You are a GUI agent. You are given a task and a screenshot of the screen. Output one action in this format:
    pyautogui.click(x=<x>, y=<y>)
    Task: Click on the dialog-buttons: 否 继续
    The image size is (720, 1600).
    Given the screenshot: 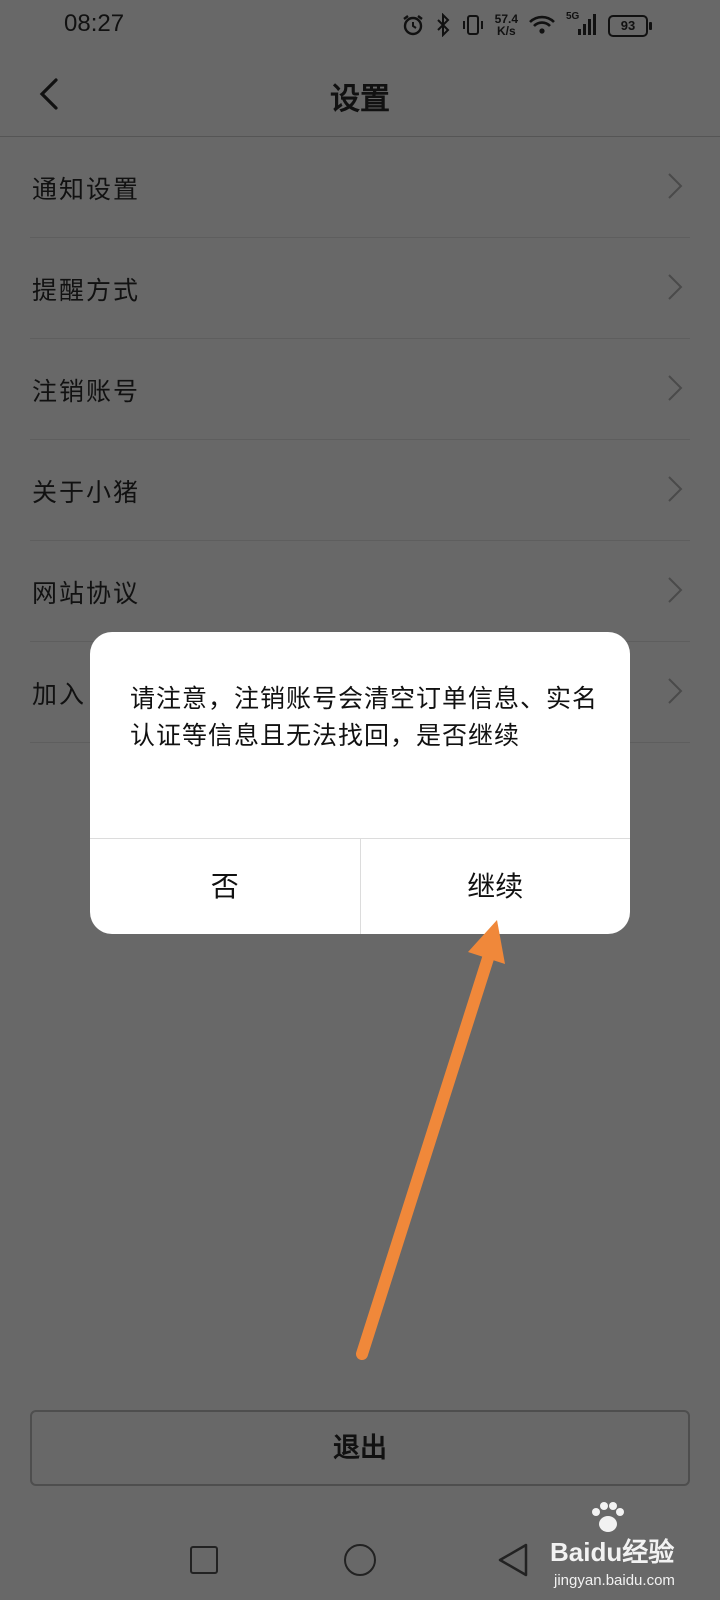 What is the action you would take?
    pyautogui.click(x=360, y=886)
    